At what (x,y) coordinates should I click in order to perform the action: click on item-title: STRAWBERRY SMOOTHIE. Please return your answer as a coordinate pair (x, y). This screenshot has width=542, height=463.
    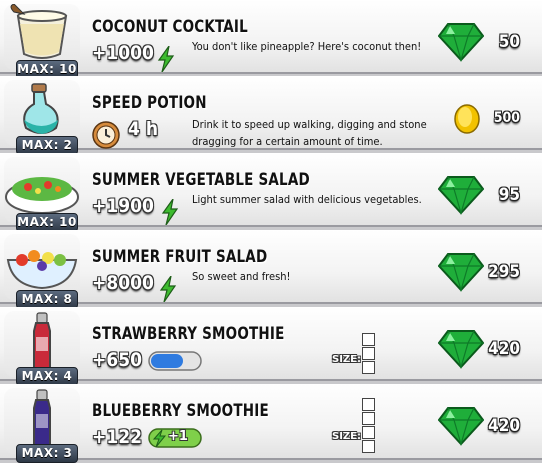
    Looking at the image, I should click on (188, 333).